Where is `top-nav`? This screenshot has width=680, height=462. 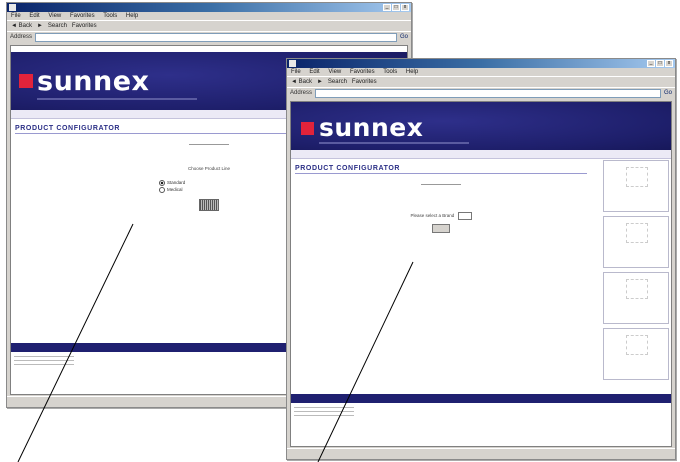 top-nav is located at coordinates (481, 154).